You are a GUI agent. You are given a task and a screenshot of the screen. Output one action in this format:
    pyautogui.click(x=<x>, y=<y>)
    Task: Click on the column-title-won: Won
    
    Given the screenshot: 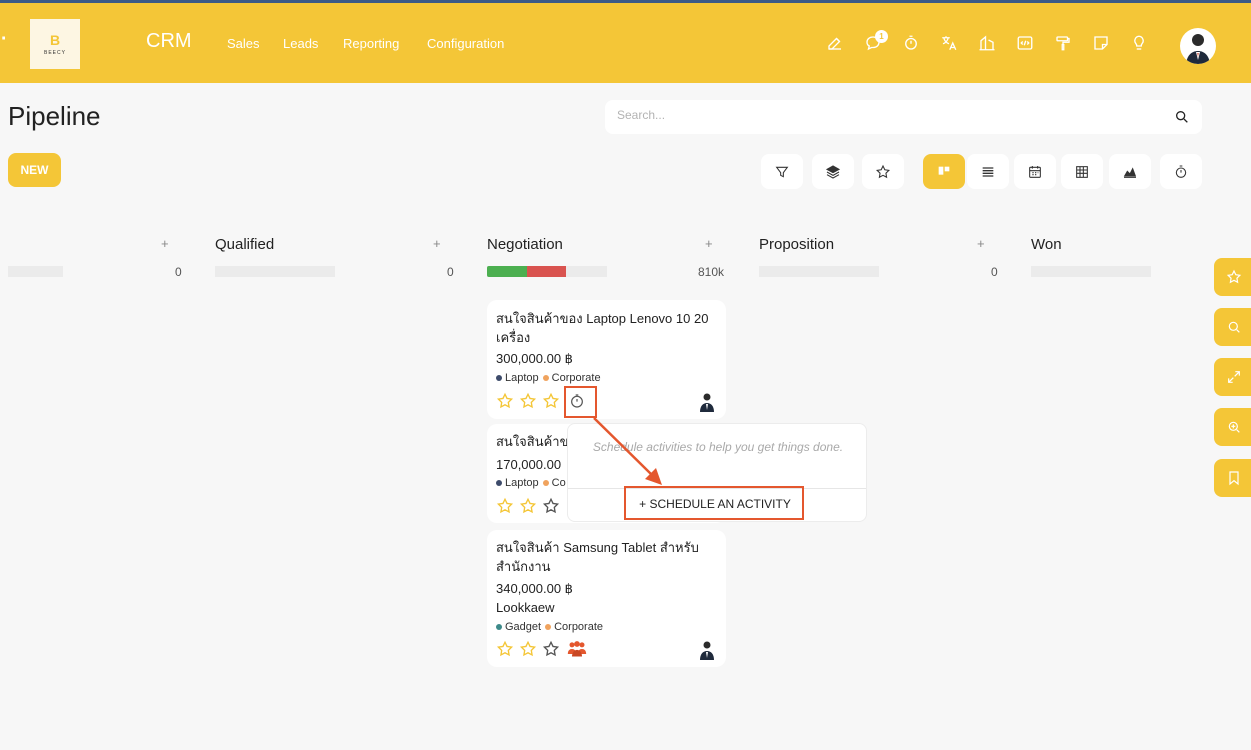 What is the action you would take?
    pyautogui.click(x=1046, y=244)
    